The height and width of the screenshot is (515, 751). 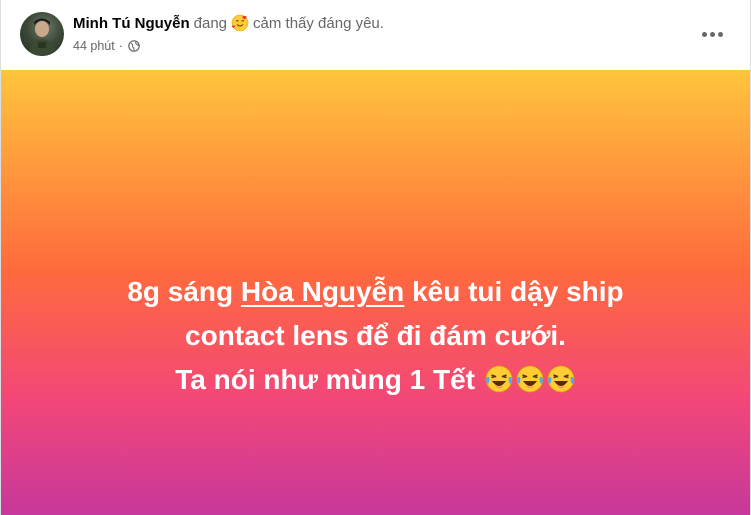 What do you see at coordinates (325, 379) in the screenshot?
I see `post-text-segment: Ta nói như mùng 1 Tết` at bounding box center [325, 379].